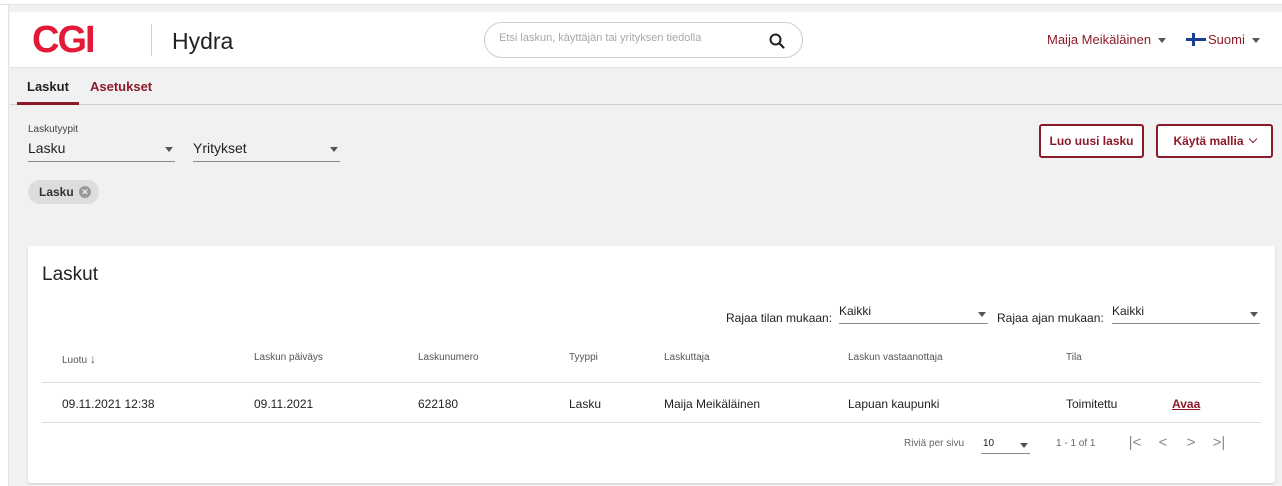  What do you see at coordinates (1163, 443) in the screenshot?
I see `previous-page-icon: <` at bounding box center [1163, 443].